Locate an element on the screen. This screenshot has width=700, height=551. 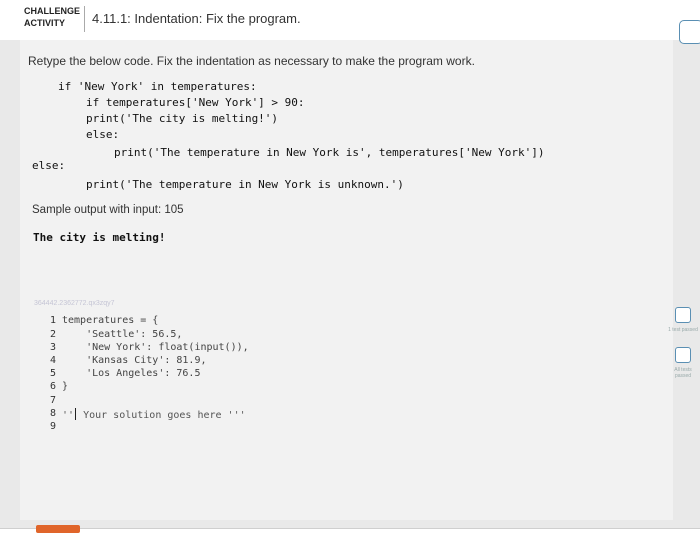
editor-line: 'Seattle': 56.5, is located at coordinates (122, 334).